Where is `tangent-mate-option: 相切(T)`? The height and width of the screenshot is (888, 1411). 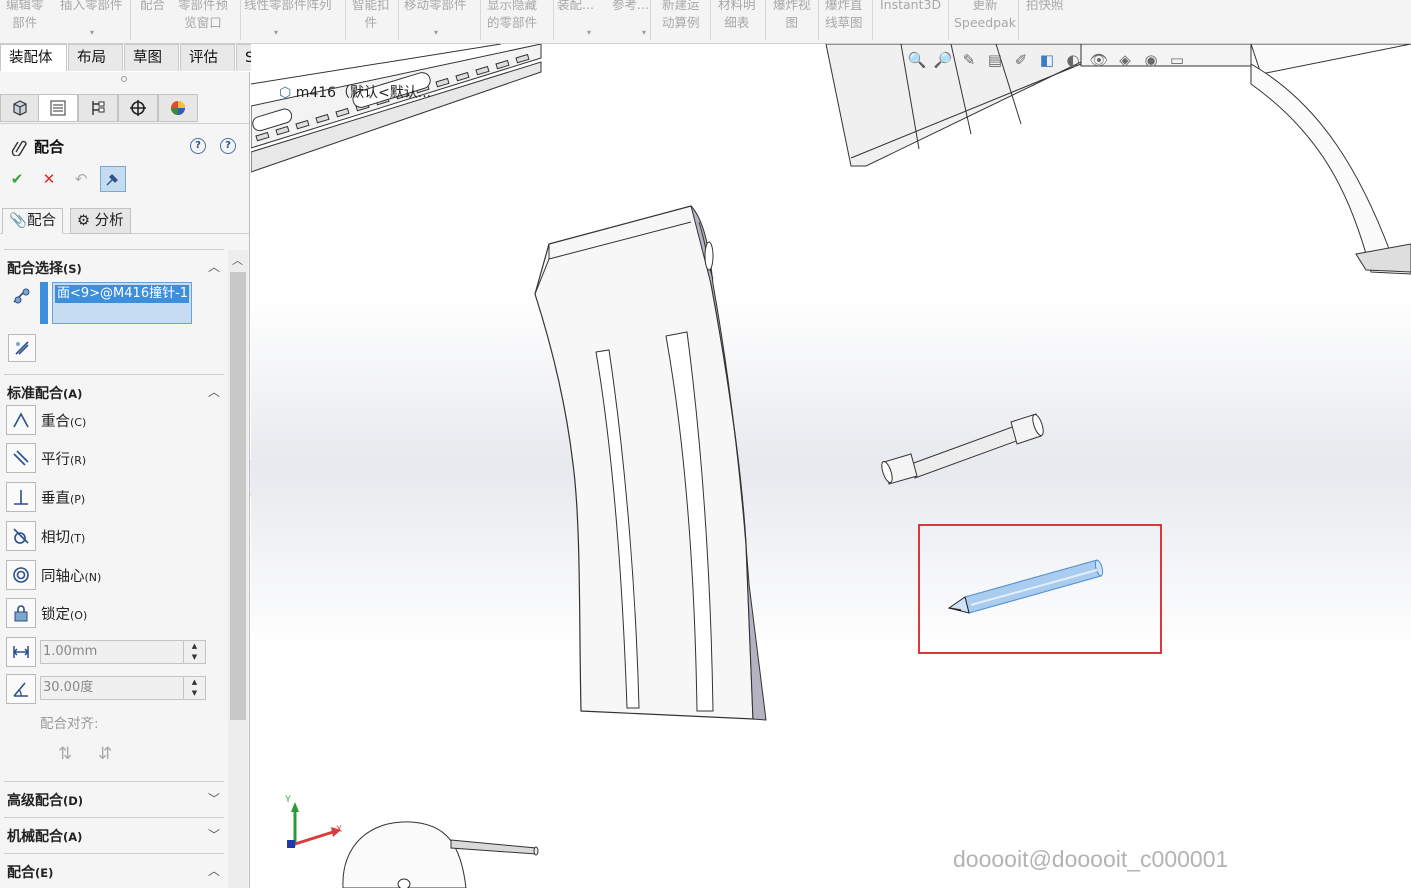 tangent-mate-option: 相切(T) is located at coordinates (45, 536).